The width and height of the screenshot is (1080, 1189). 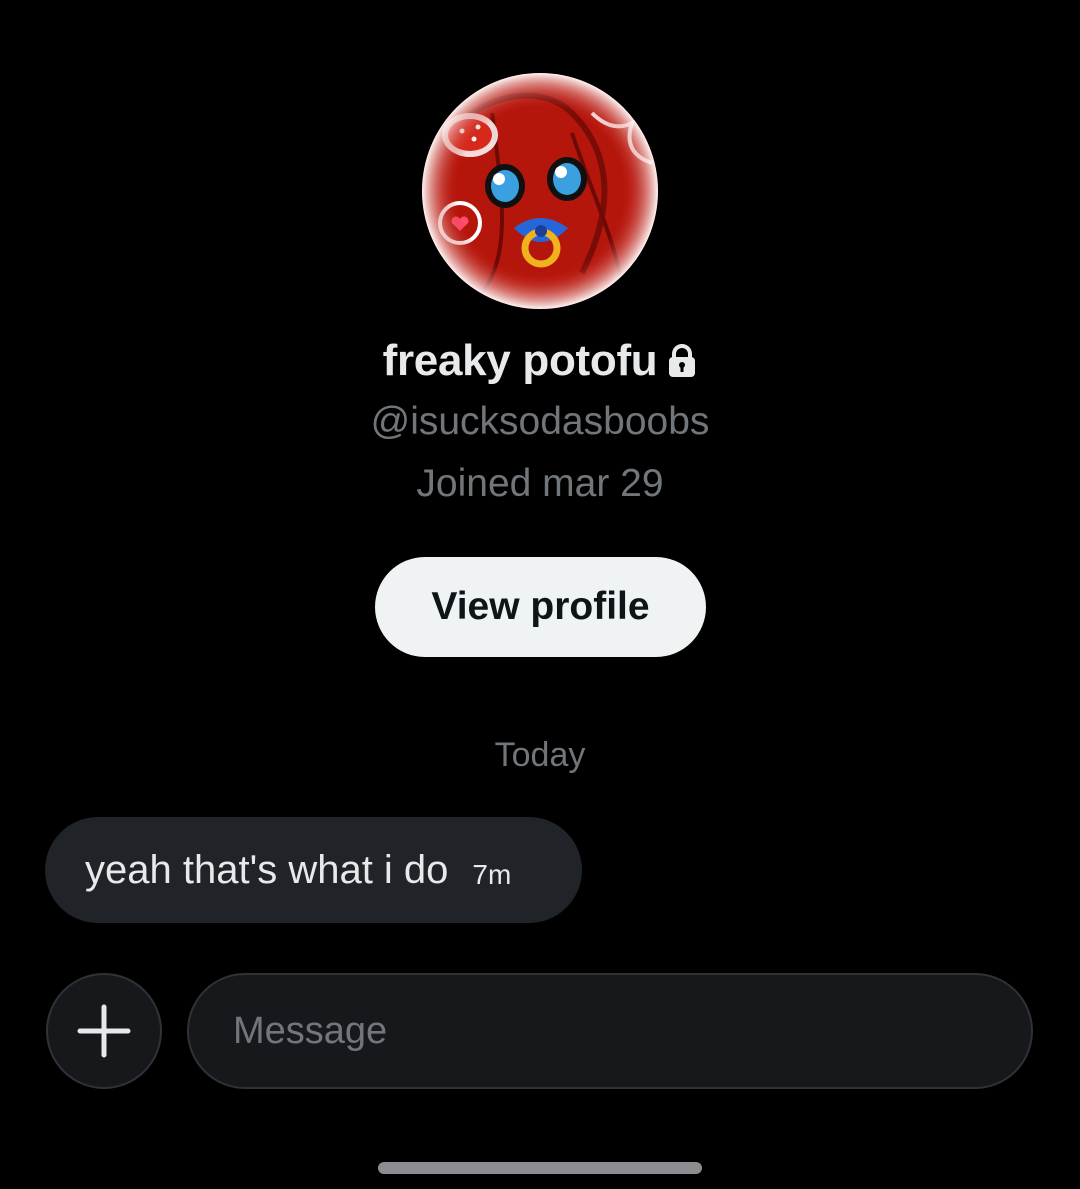 I want to click on day-divider: Today, so click(x=540, y=755).